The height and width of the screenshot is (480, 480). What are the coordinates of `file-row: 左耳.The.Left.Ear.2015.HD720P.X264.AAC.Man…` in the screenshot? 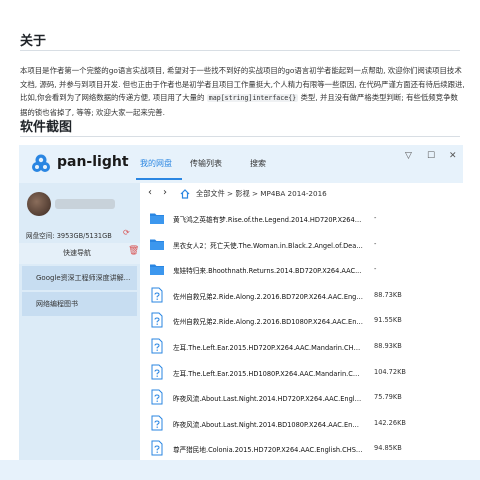 It's located at (303, 346).